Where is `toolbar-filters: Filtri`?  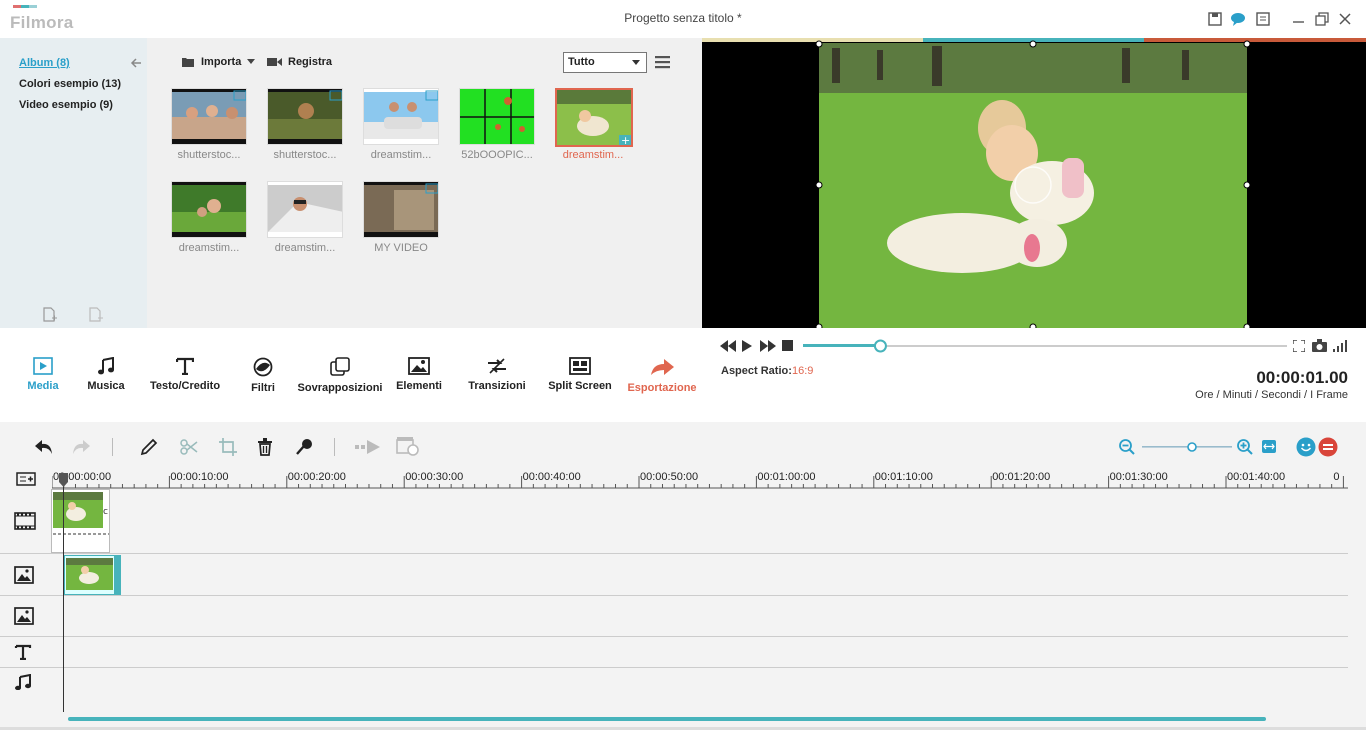 toolbar-filters: Filtri is located at coordinates (263, 375).